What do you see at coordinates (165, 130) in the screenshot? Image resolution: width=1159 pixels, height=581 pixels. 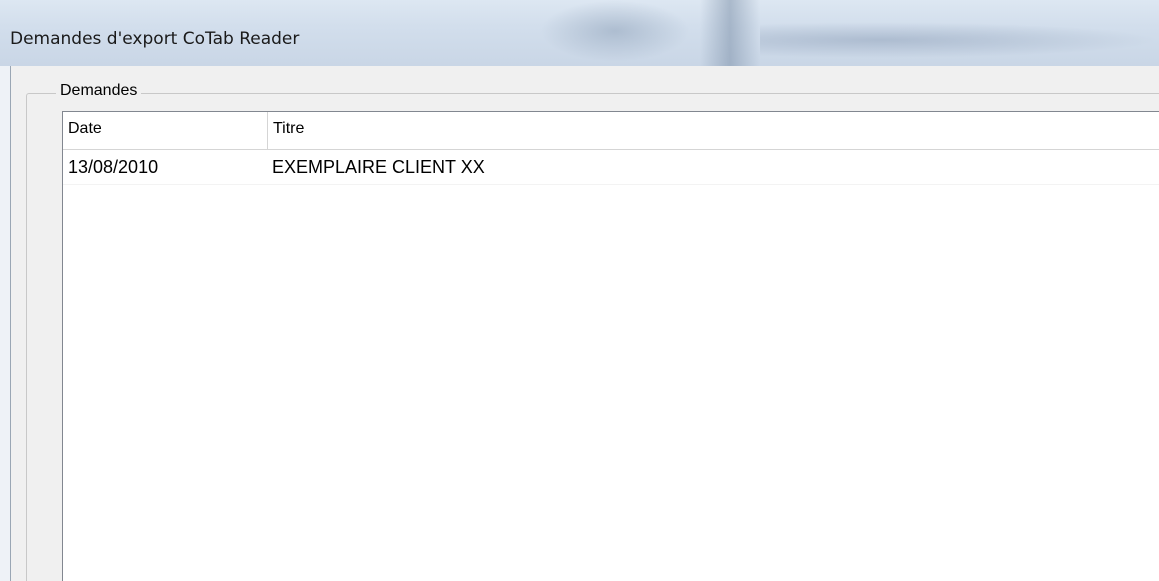 I see `column-header-date: Date` at bounding box center [165, 130].